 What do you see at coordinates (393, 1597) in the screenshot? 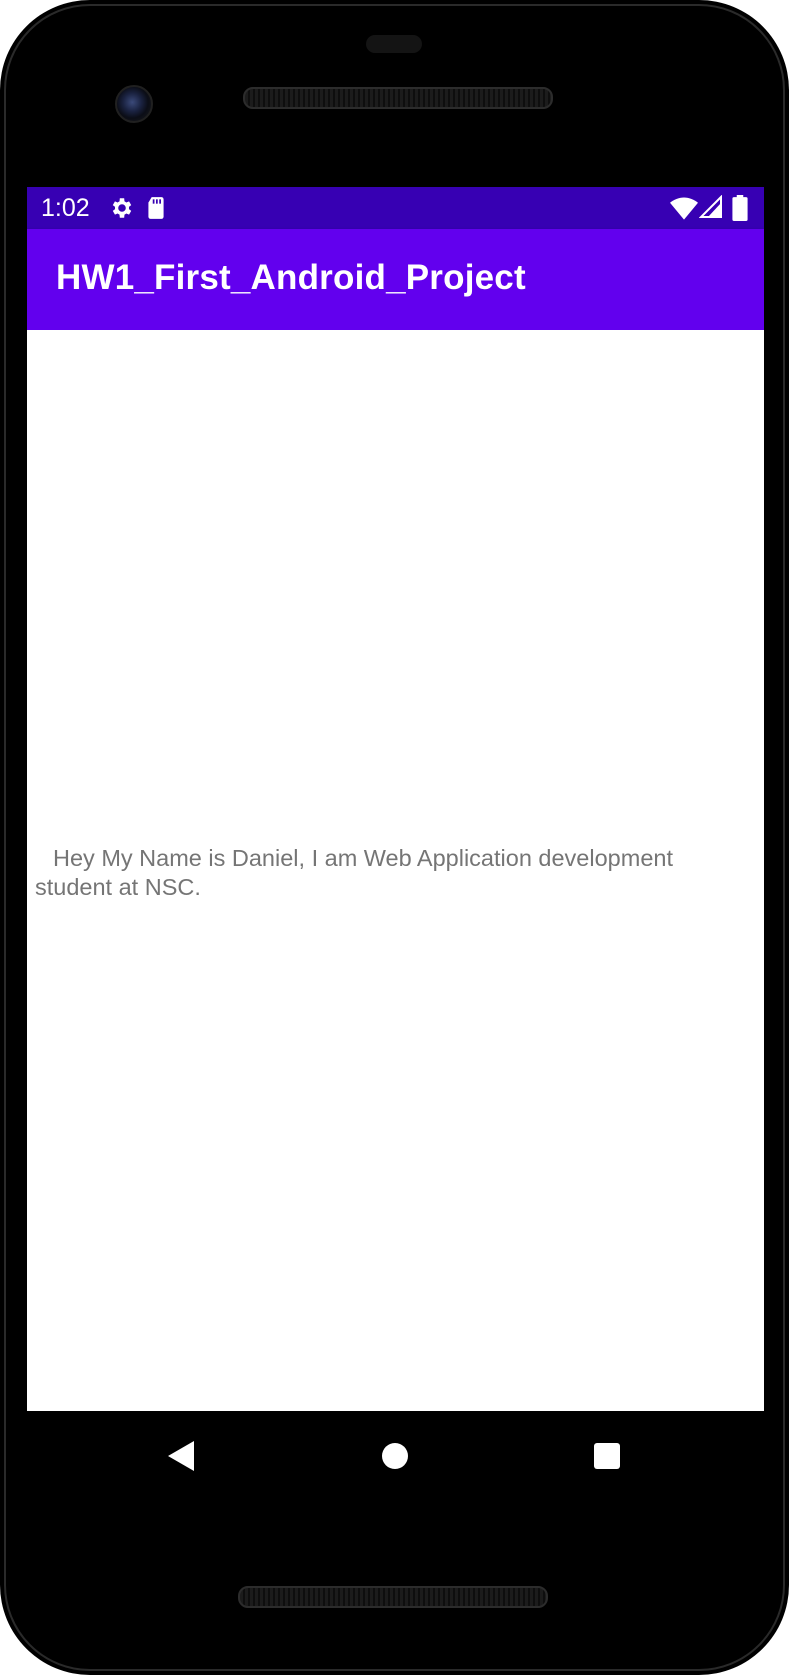
I see `bottom-speaker` at bounding box center [393, 1597].